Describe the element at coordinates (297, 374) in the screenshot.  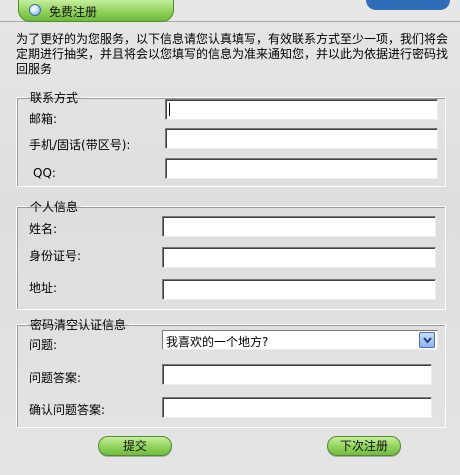
I see `answer-input` at that location.